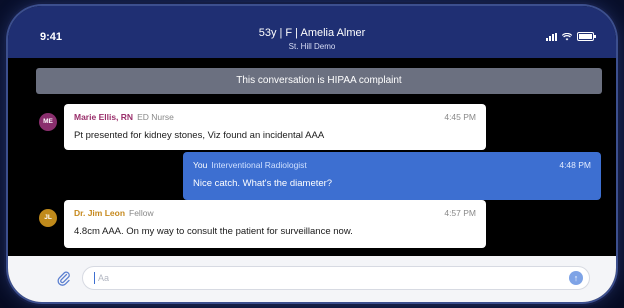 The image size is (624, 308). What do you see at coordinates (460, 213) in the screenshot?
I see `message-timestamp: 4:57 PM` at bounding box center [460, 213].